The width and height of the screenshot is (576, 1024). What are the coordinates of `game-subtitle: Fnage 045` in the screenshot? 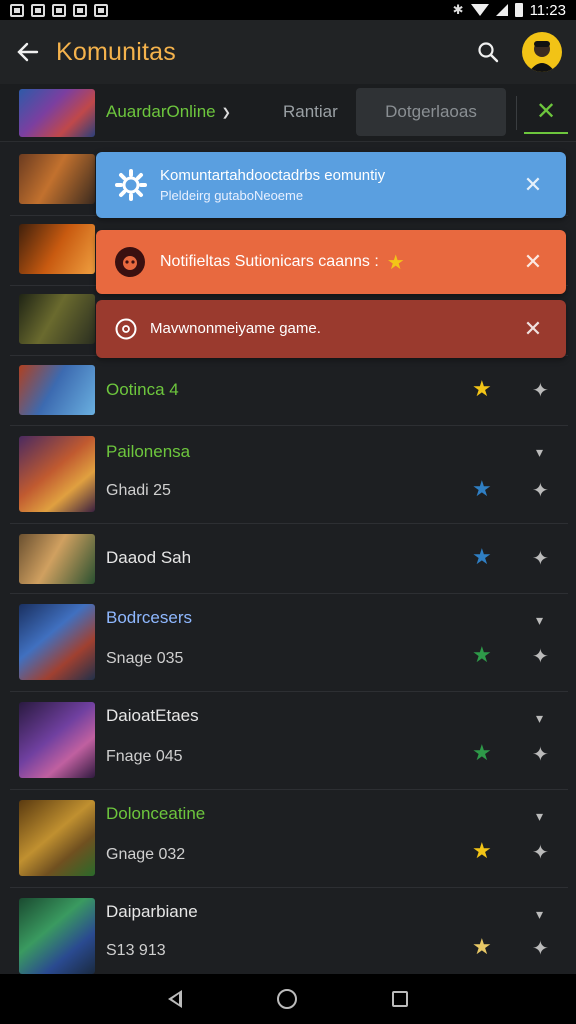 It's located at (144, 756).